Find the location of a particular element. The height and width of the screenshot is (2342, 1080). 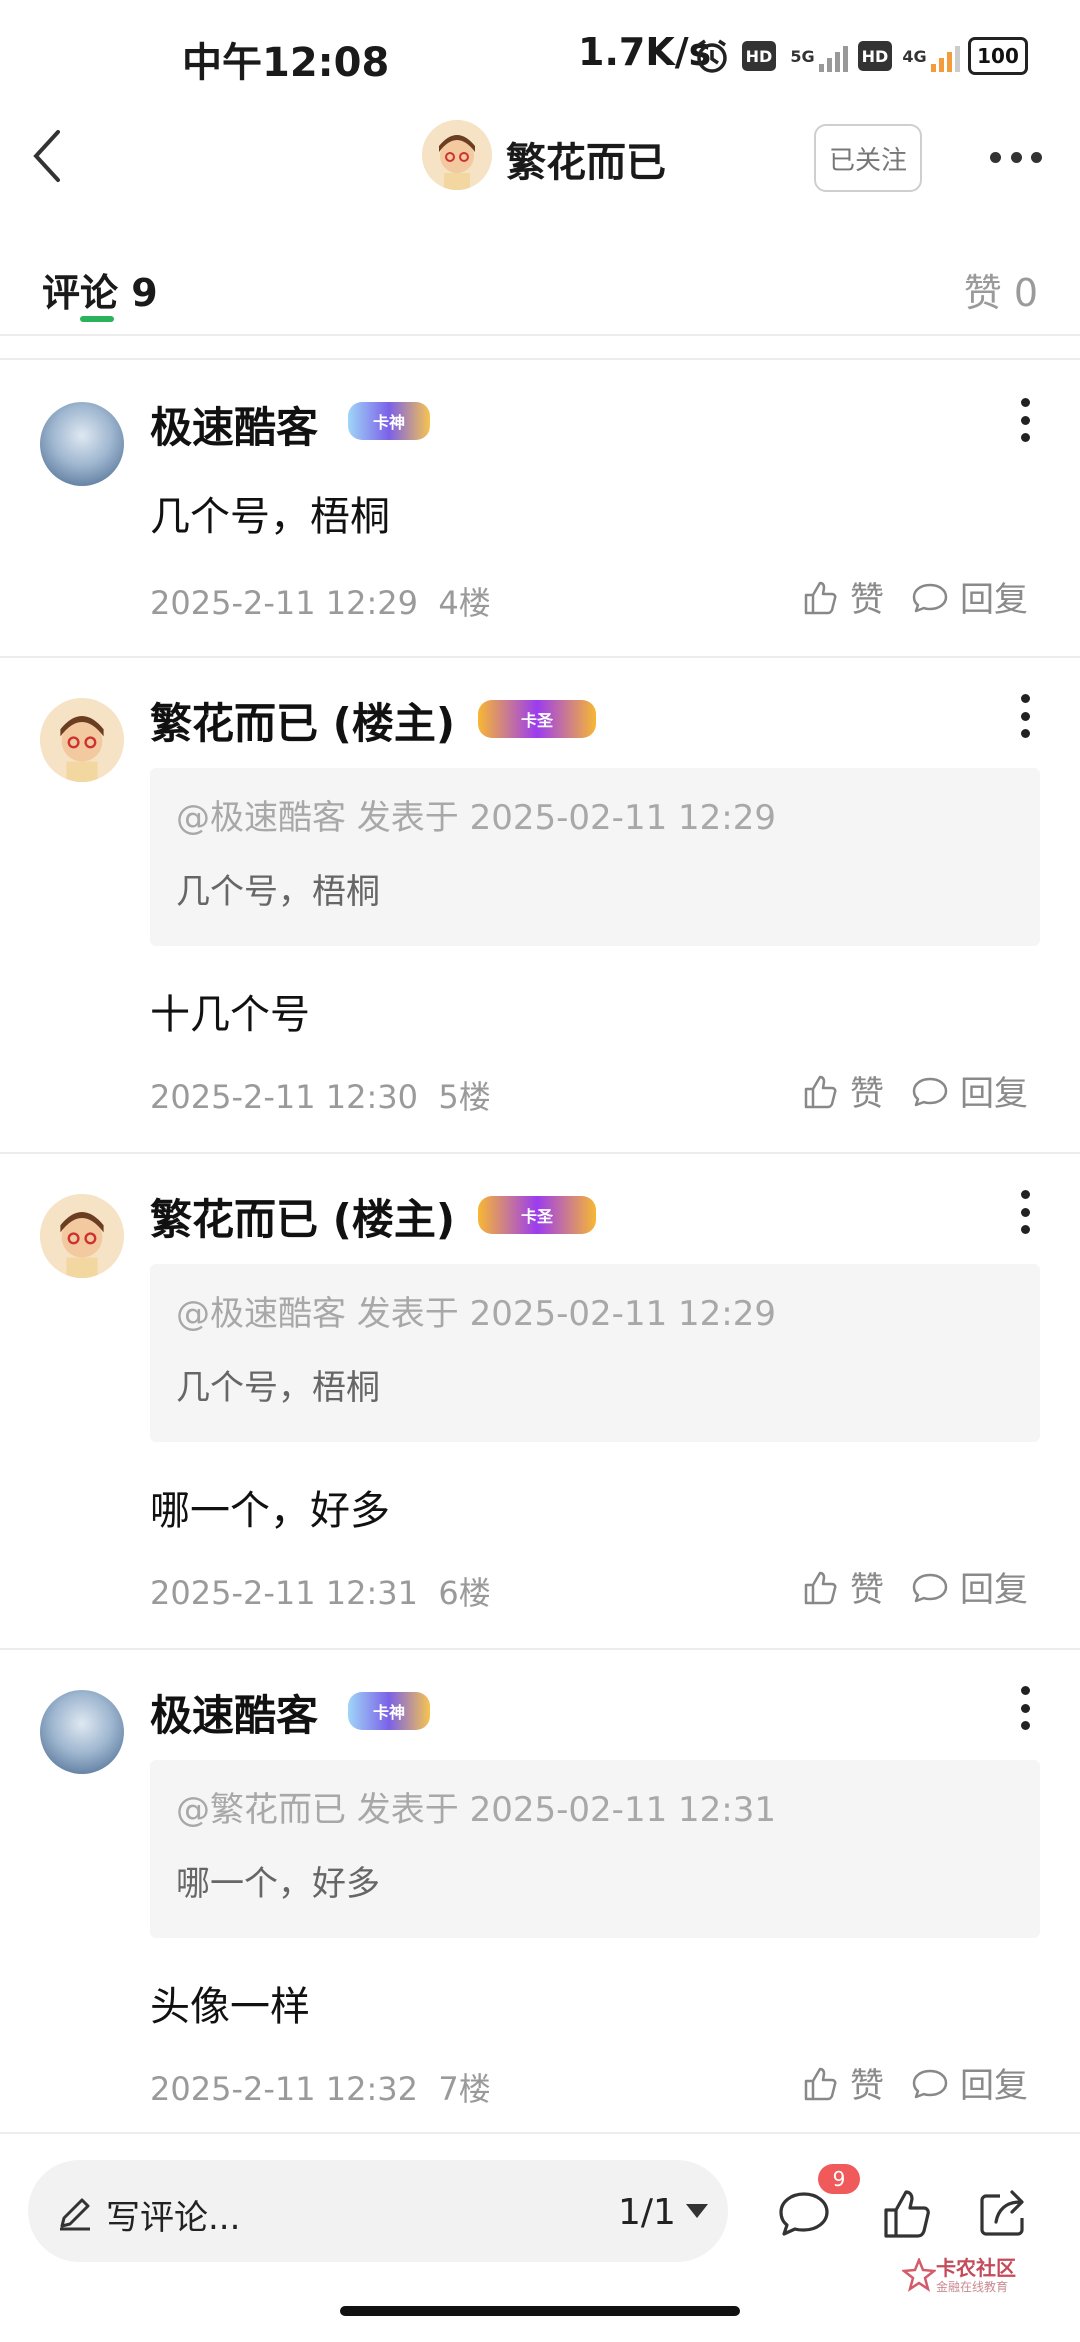

chevron-down-icon is located at coordinates (697, 2211).